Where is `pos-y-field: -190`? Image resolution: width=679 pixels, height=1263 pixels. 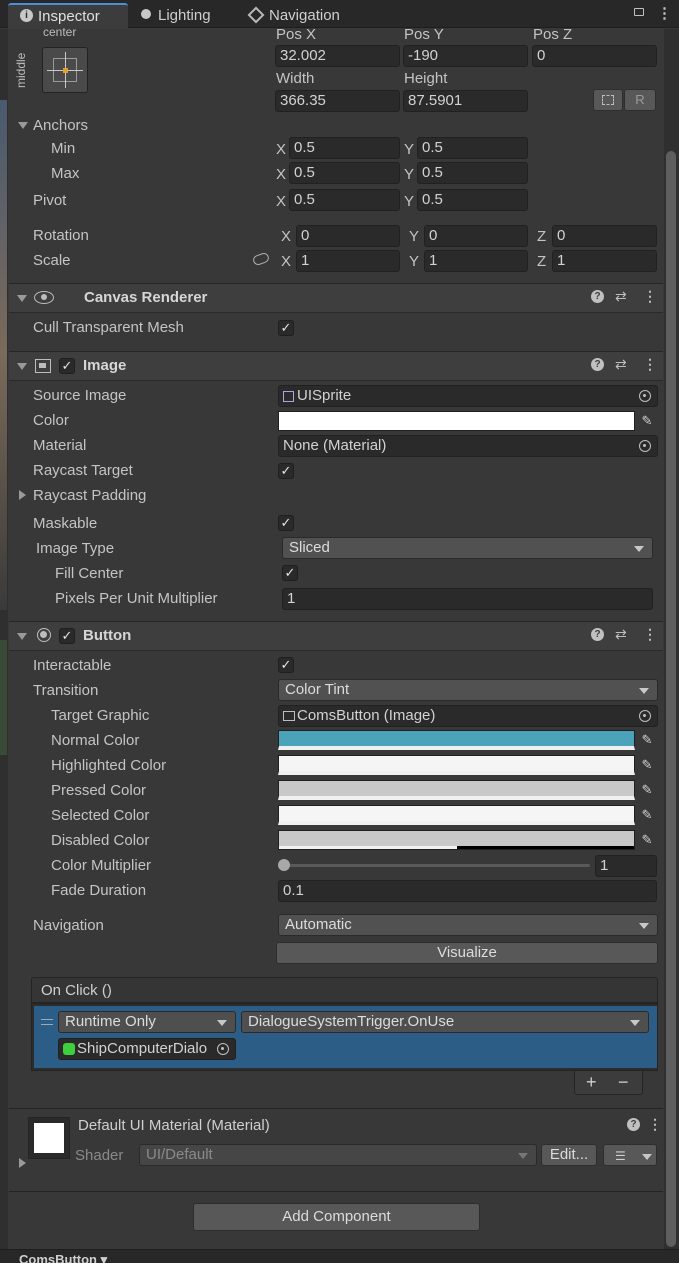
pos-y-field: -190 is located at coordinates (465, 56).